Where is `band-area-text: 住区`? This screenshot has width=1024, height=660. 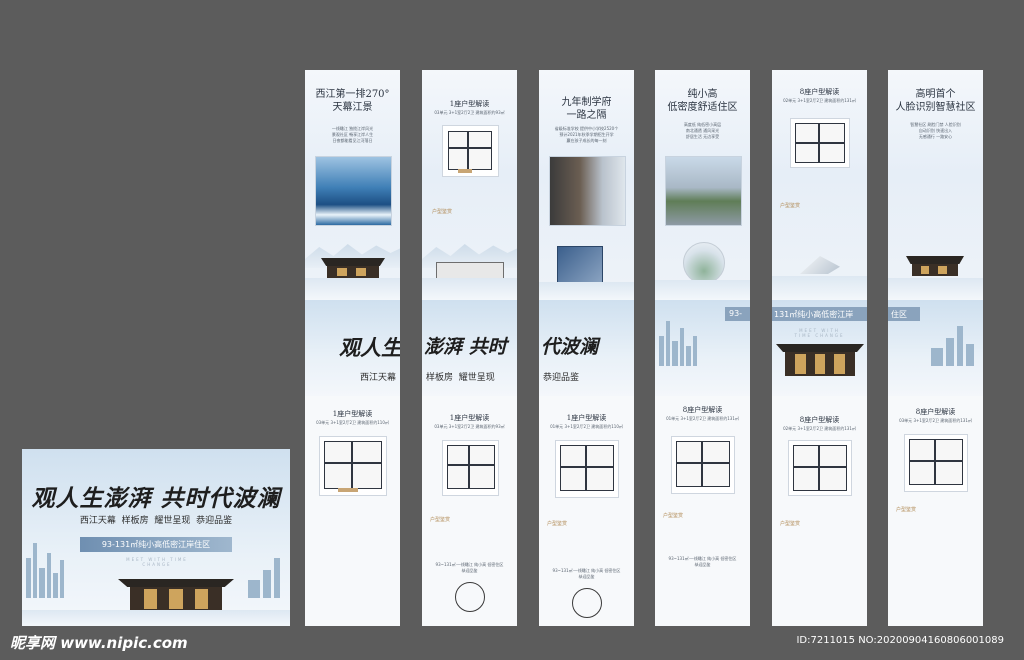 band-area-text: 住区 is located at coordinates (899, 314).